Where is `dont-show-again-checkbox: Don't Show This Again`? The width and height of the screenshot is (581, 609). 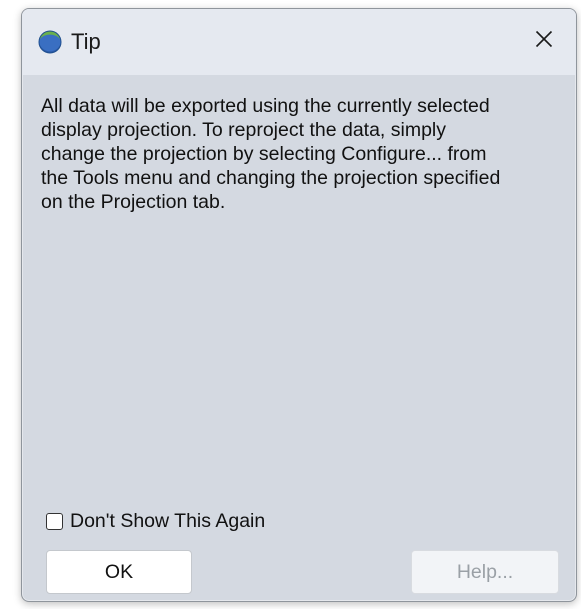
dont-show-again-checkbox: Don't Show This Again is located at coordinates (155, 521).